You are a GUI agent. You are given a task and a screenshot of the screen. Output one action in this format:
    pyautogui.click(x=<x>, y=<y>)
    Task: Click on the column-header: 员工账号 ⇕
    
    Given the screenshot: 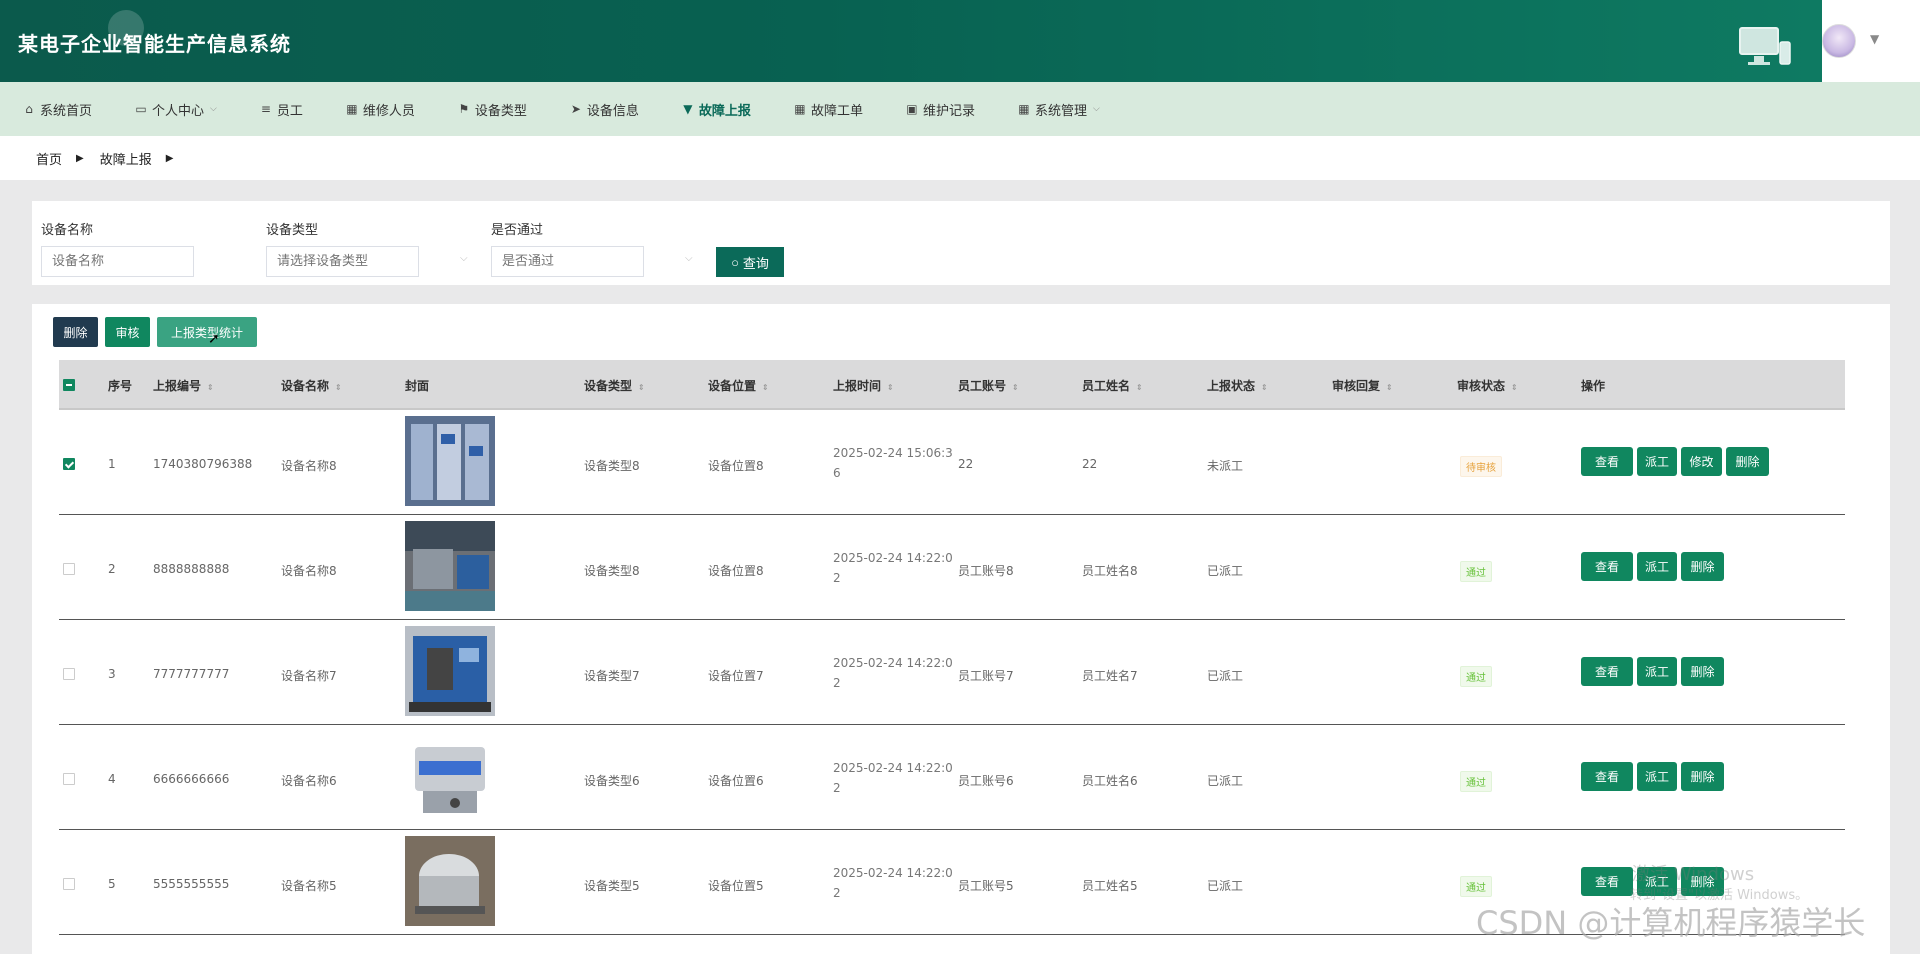 What is the action you would take?
    pyautogui.click(x=988, y=385)
    